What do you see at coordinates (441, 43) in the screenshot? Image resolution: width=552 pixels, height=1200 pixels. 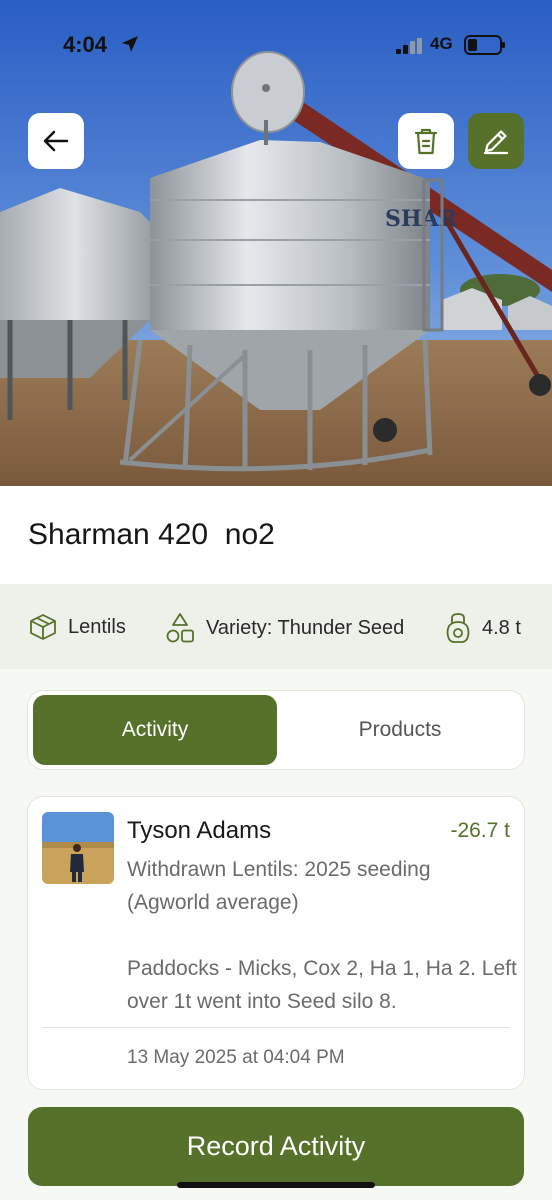 I see `network-type: 4G` at bounding box center [441, 43].